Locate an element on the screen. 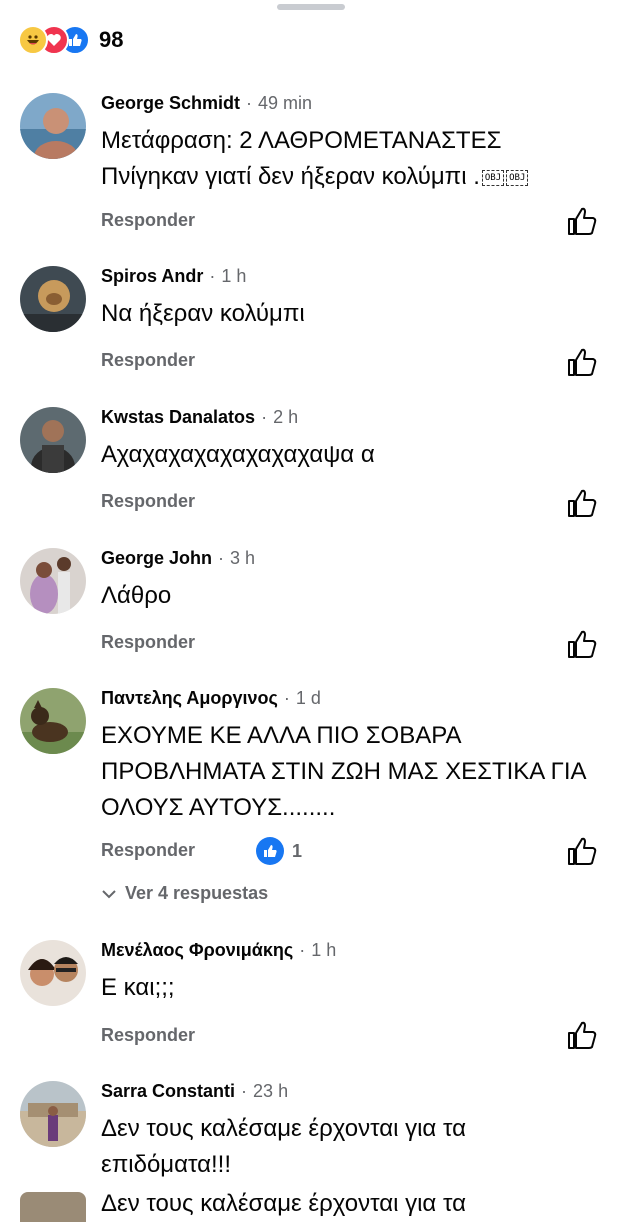 The image size is (622, 1222). author-name: Kwstas Danalatos is located at coordinates (178, 417).